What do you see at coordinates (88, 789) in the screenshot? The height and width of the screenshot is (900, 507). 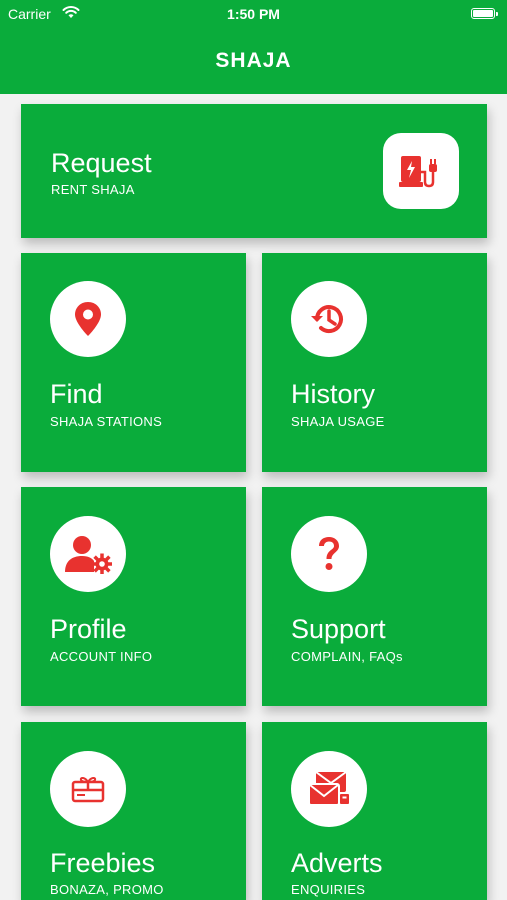 I see `gift-card-icon` at bounding box center [88, 789].